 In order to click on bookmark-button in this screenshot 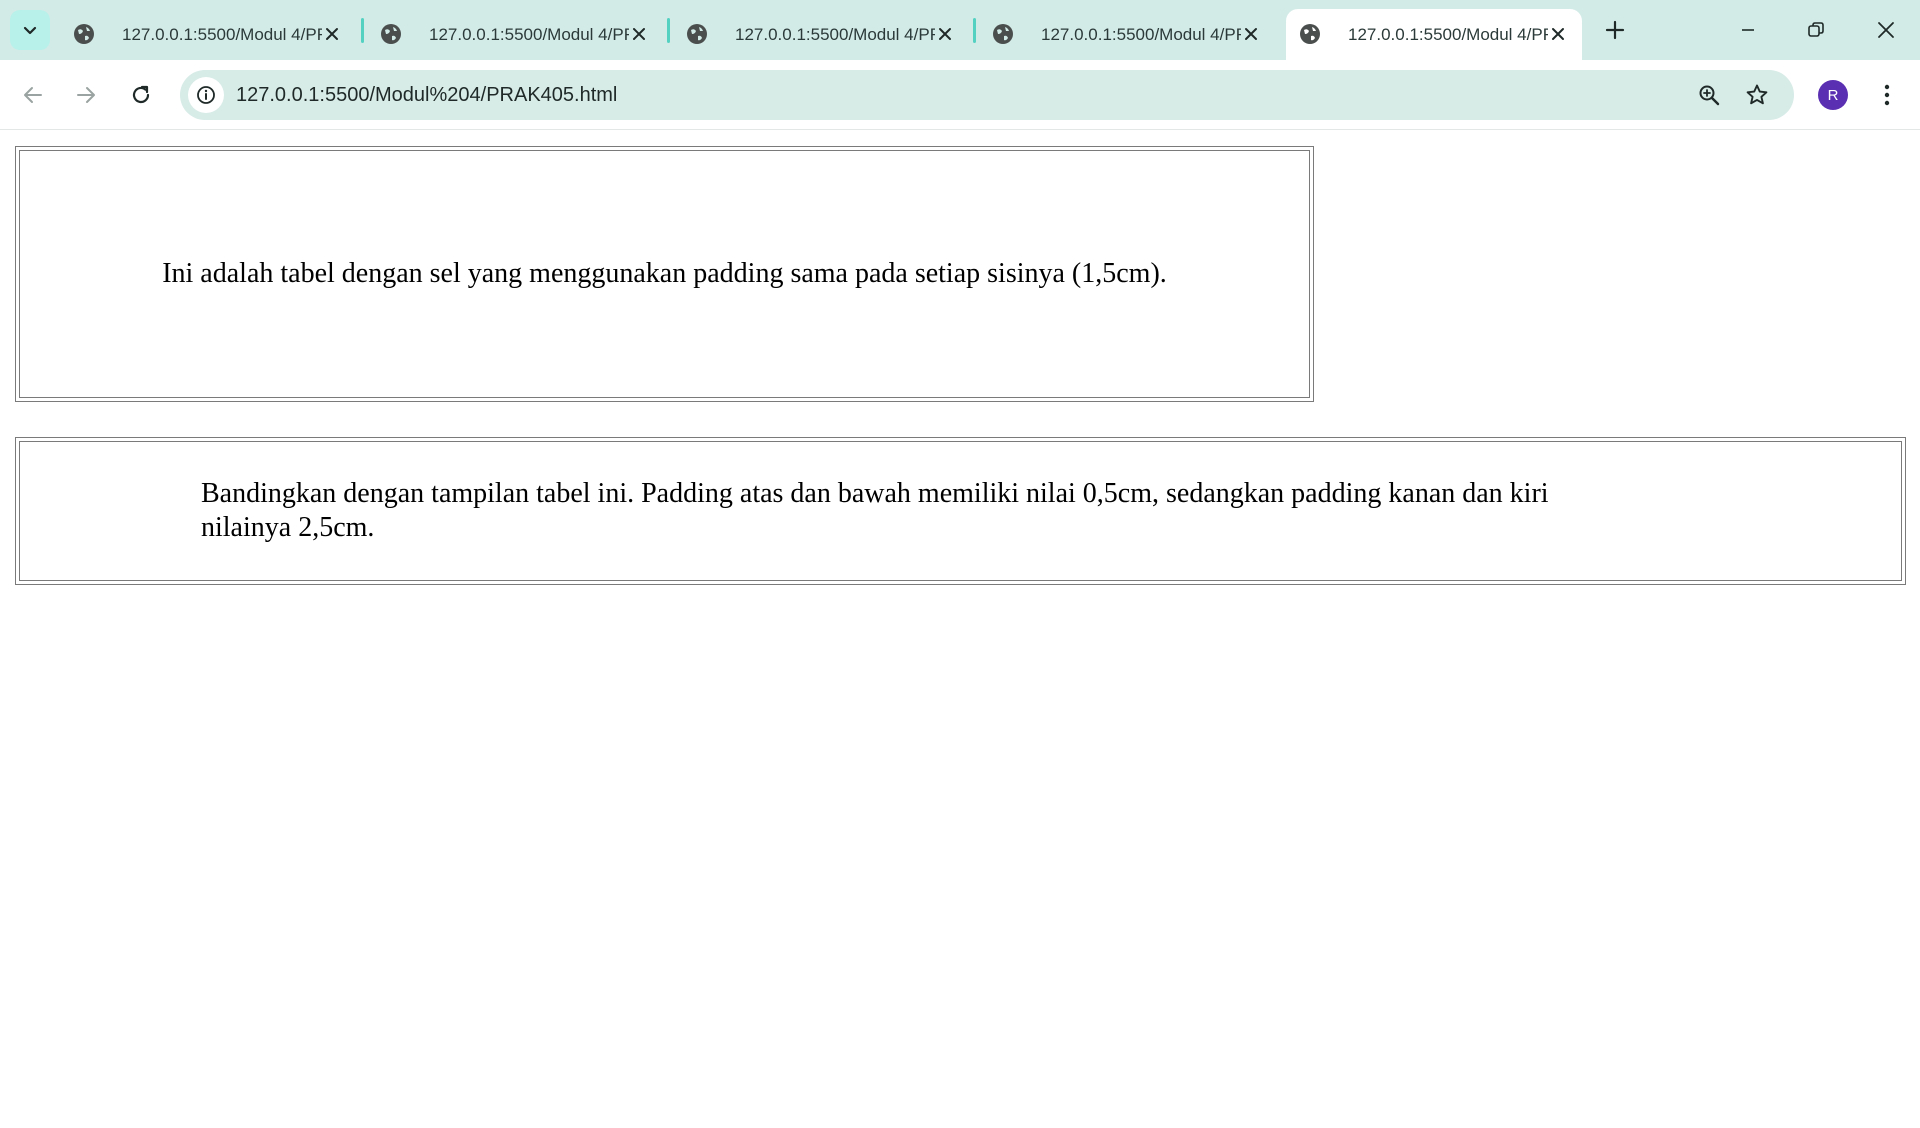, I will do `click(1757, 95)`.